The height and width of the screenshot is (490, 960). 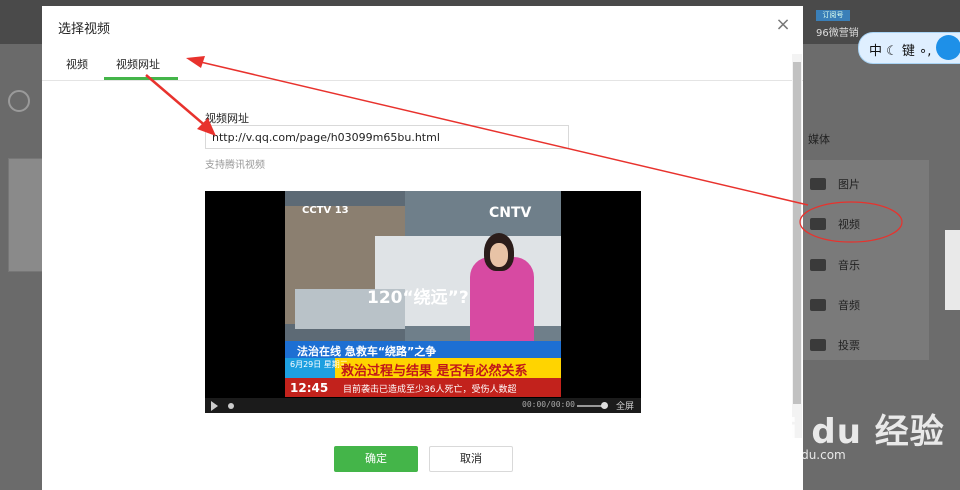 What do you see at coordinates (849, 265) in the screenshot?
I see `media-item-label: 音乐` at bounding box center [849, 265].